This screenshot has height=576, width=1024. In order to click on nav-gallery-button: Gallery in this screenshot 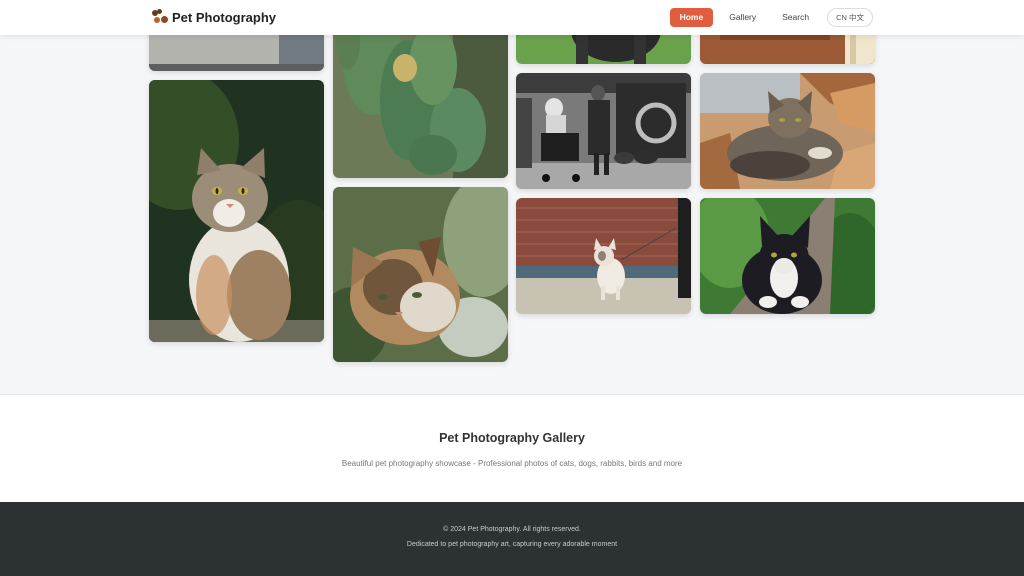, I will do `click(742, 17)`.